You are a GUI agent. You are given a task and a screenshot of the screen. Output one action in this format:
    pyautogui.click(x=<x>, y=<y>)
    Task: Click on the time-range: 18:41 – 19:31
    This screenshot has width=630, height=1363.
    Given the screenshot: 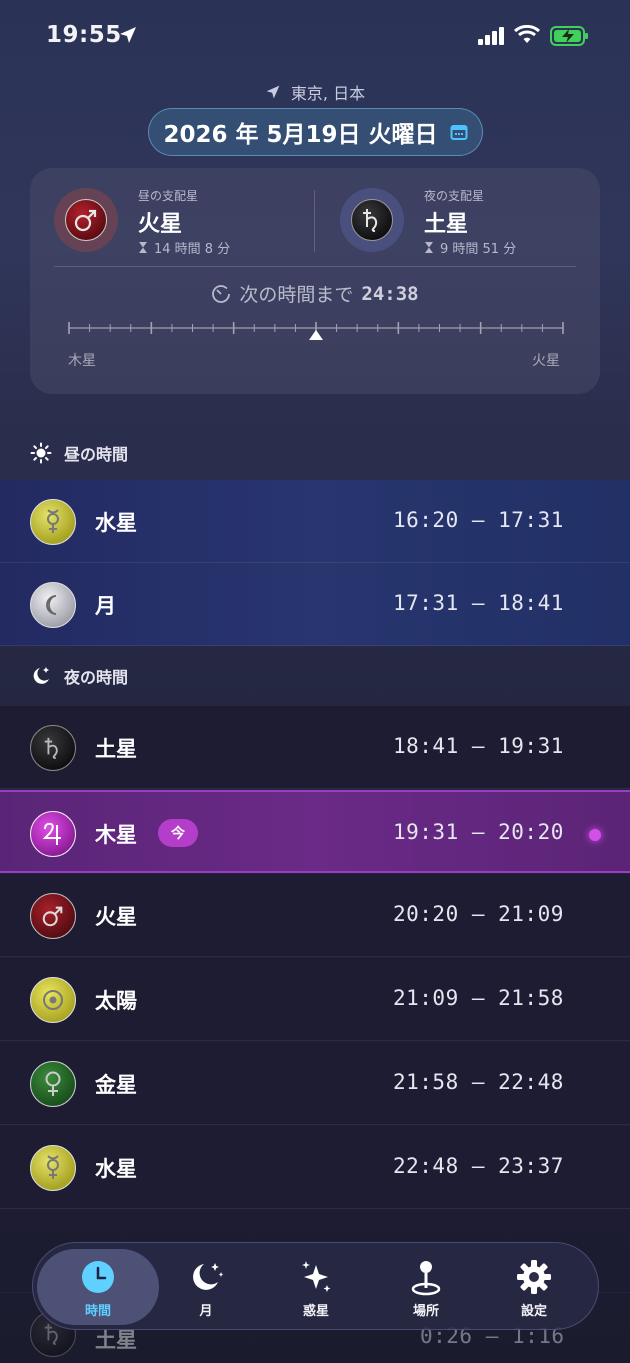 What is the action you would take?
    pyautogui.click(x=478, y=746)
    